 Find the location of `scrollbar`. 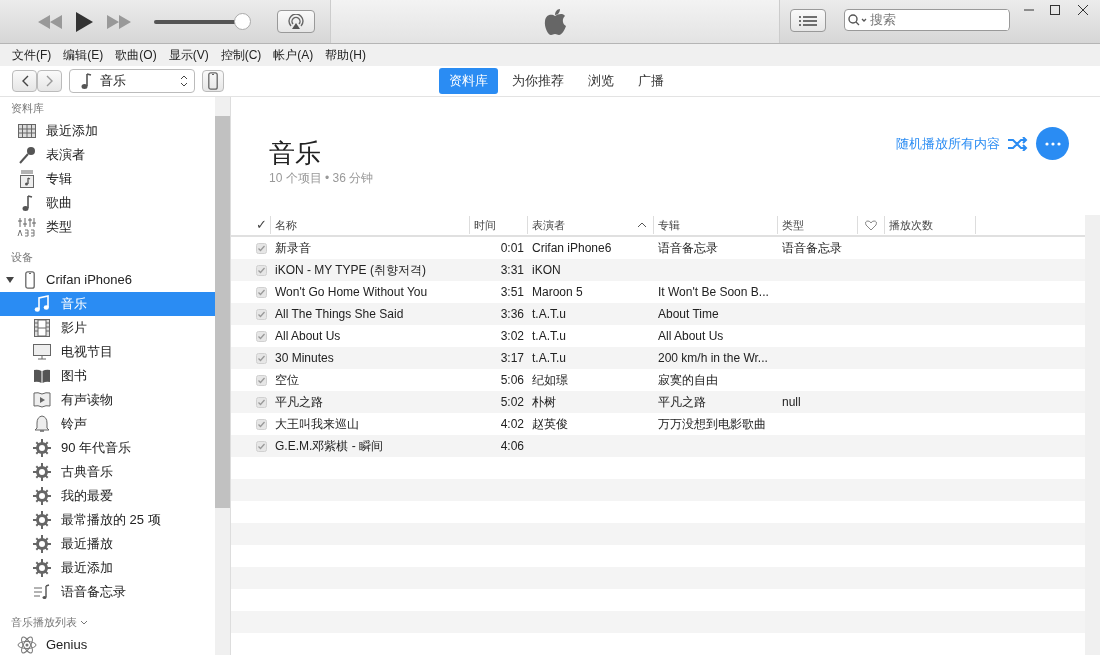

scrollbar is located at coordinates (222, 376).